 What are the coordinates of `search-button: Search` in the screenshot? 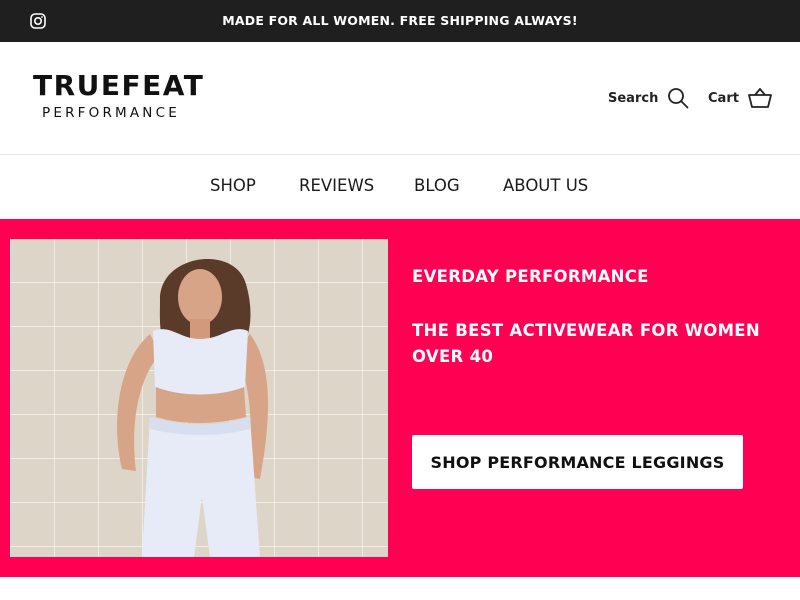 It's located at (648, 98).